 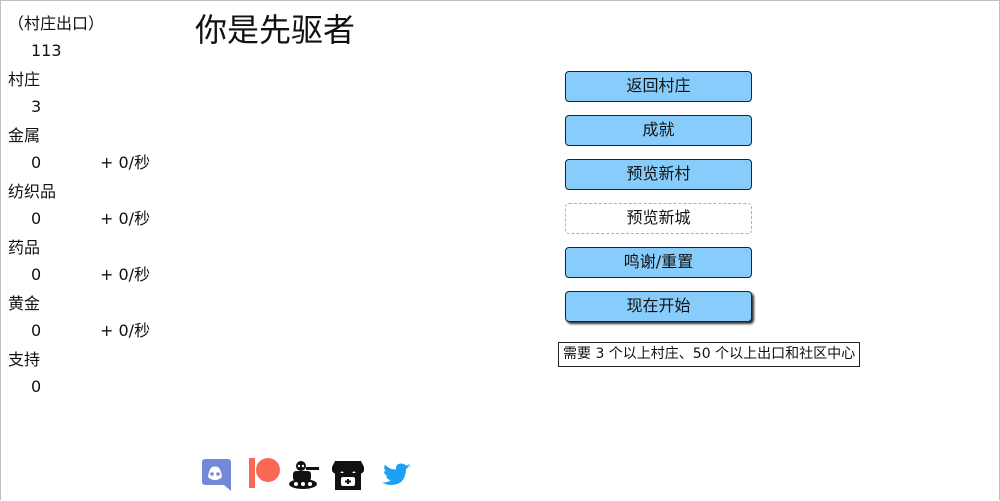 I want to click on resource-village-exits: （村庄出口） 113, so click(x=98, y=42).